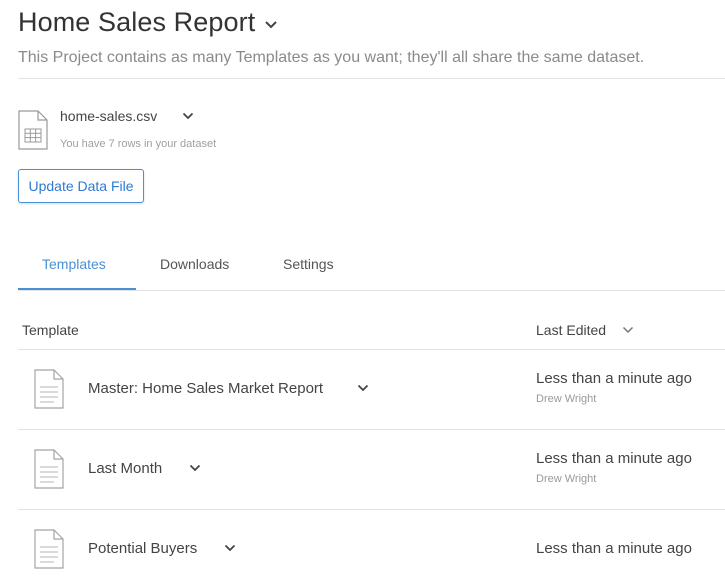  I want to click on template-name: Master: Home Sales Market Report, so click(205, 388).